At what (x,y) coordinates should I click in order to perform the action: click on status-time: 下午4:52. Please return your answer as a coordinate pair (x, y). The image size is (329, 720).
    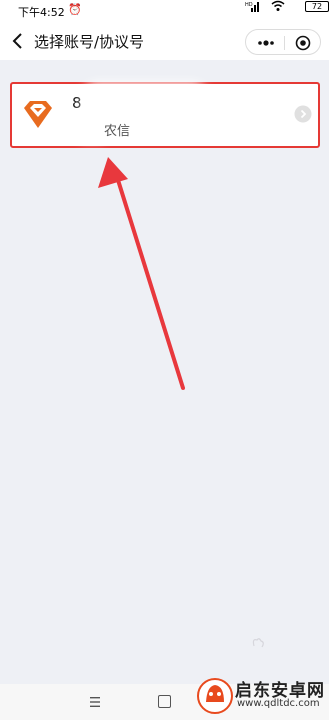
    Looking at the image, I should click on (41, 12).